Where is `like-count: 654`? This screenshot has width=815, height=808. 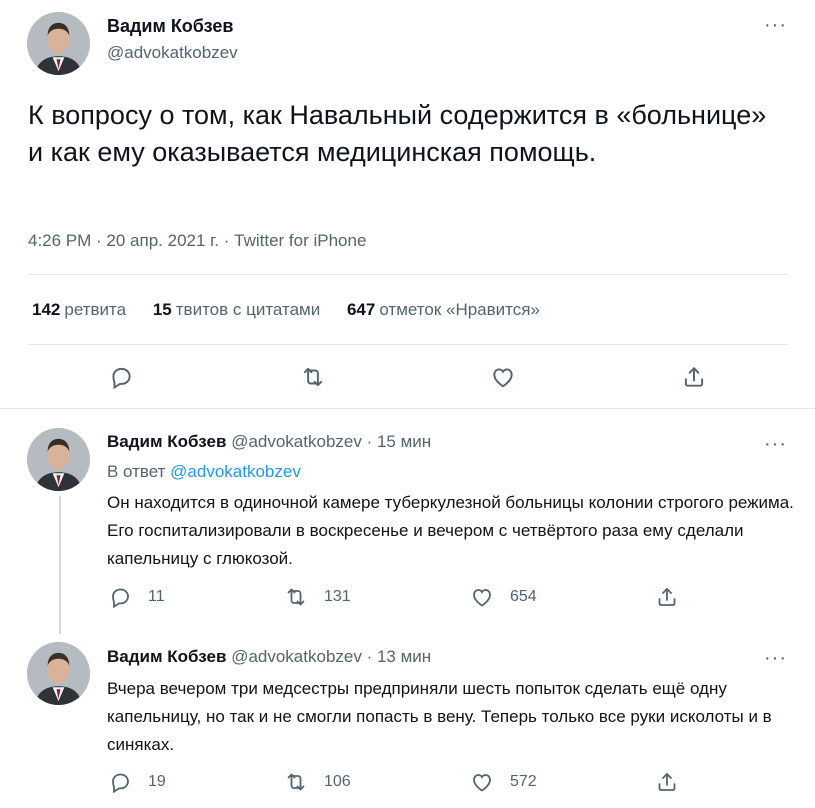
like-count: 654 is located at coordinates (523, 596).